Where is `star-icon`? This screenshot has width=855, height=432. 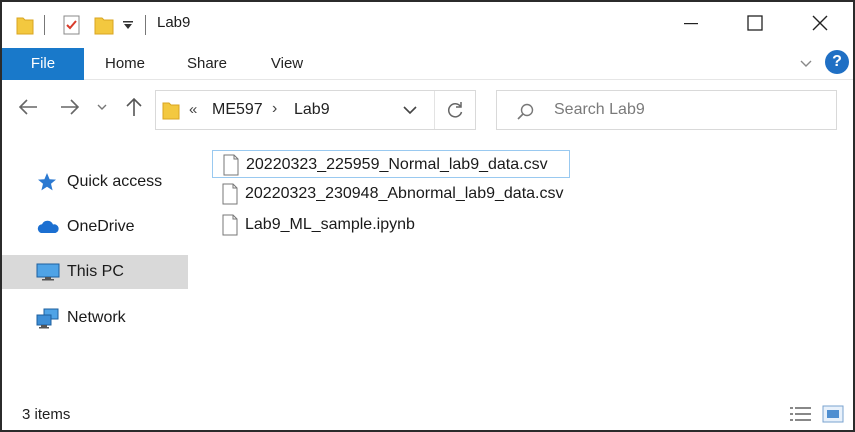 star-icon is located at coordinates (47, 182).